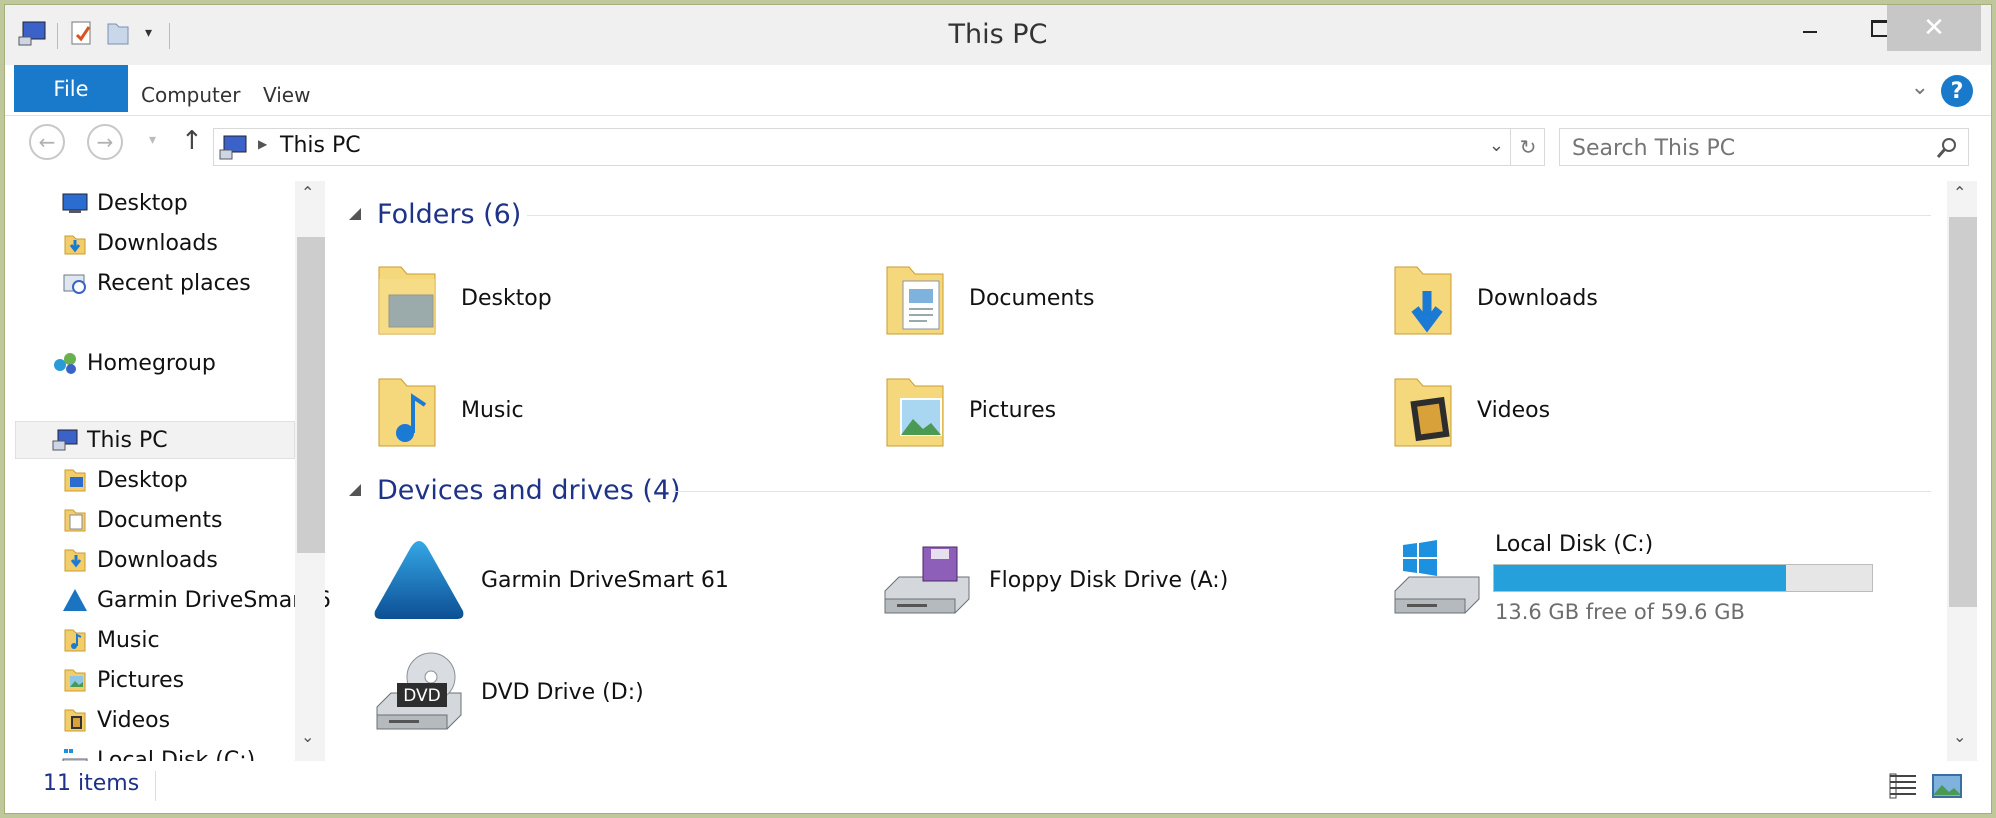 Image resolution: width=1996 pixels, height=818 pixels. What do you see at coordinates (142, 480) in the screenshot?
I see `sidebar-item-label: Desktop` at bounding box center [142, 480].